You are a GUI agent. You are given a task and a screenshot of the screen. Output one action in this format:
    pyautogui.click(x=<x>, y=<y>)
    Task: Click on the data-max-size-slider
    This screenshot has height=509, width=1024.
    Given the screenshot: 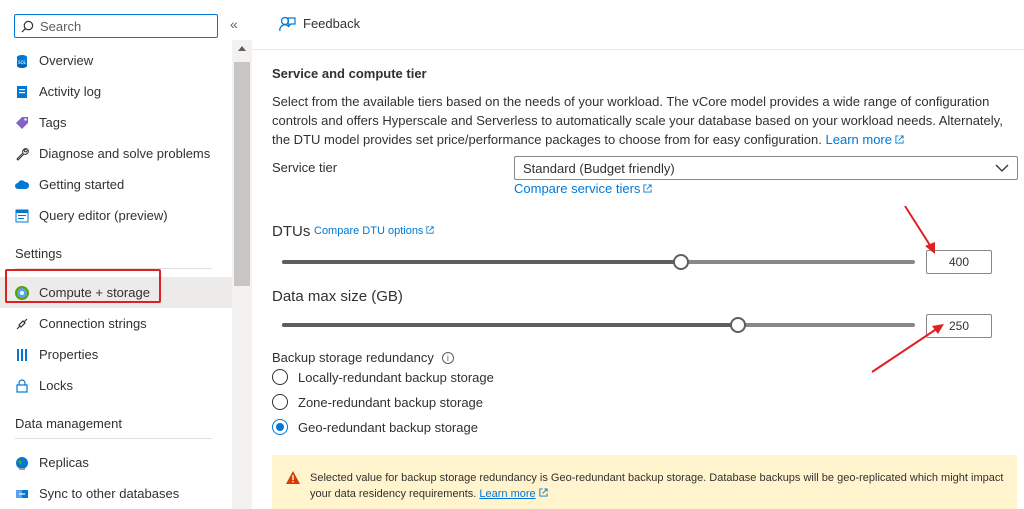 What is the action you would take?
    pyautogui.click(x=598, y=325)
    